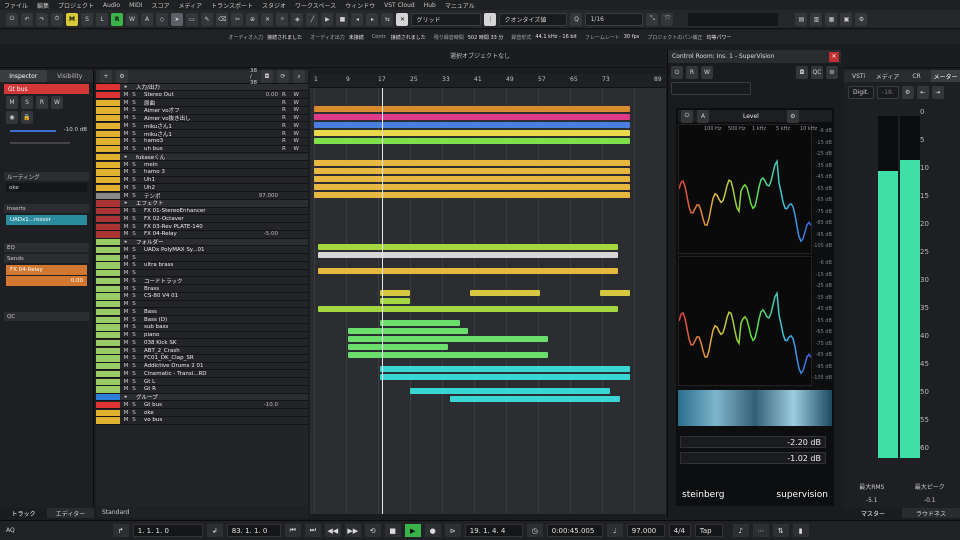 This screenshot has height=540, width=960. Describe the element at coordinates (392, 530) in the screenshot. I see `stop-icon: ■` at that location.